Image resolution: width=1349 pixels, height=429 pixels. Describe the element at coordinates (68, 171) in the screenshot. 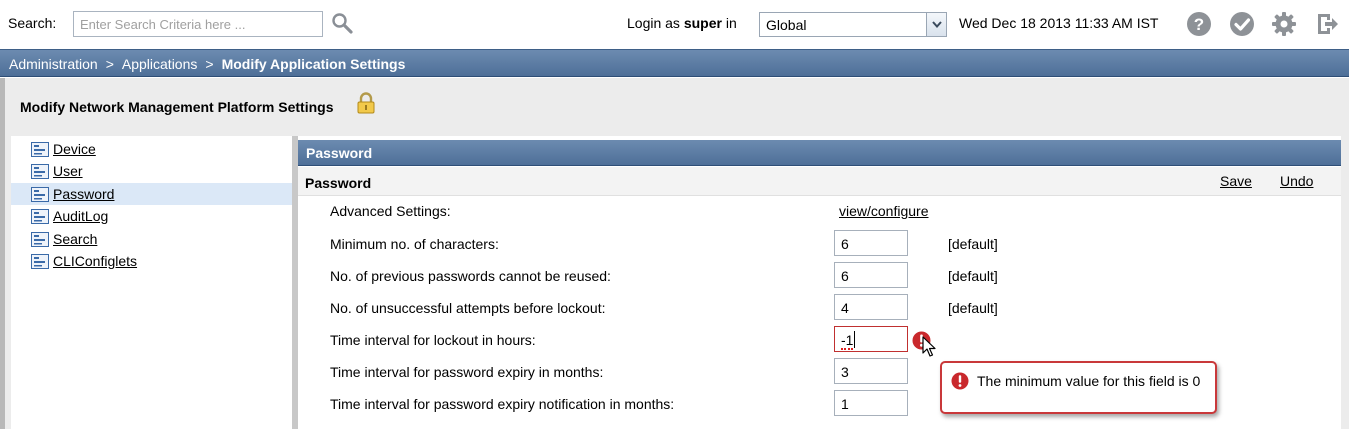

I see `nav-item-label: User` at that location.